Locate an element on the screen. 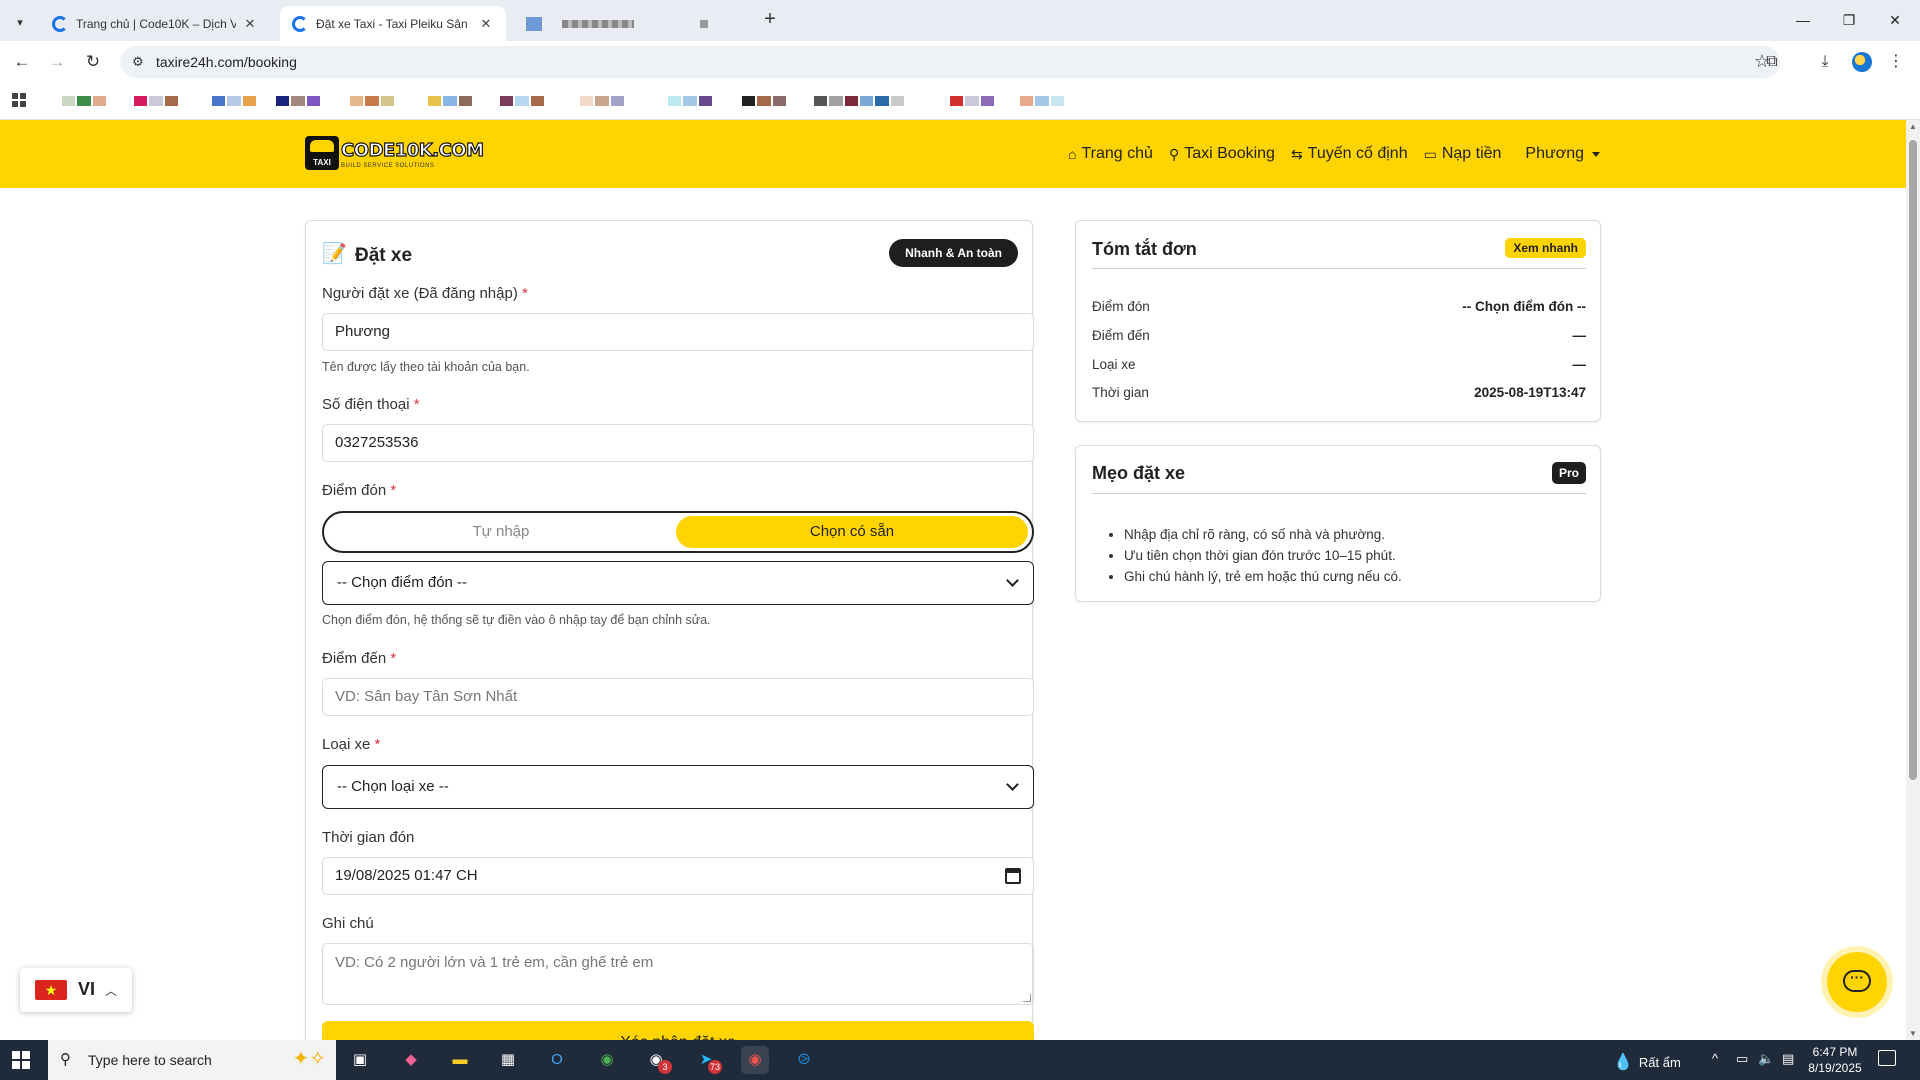  close-window-button: ✕ is located at coordinates (1895, 20).